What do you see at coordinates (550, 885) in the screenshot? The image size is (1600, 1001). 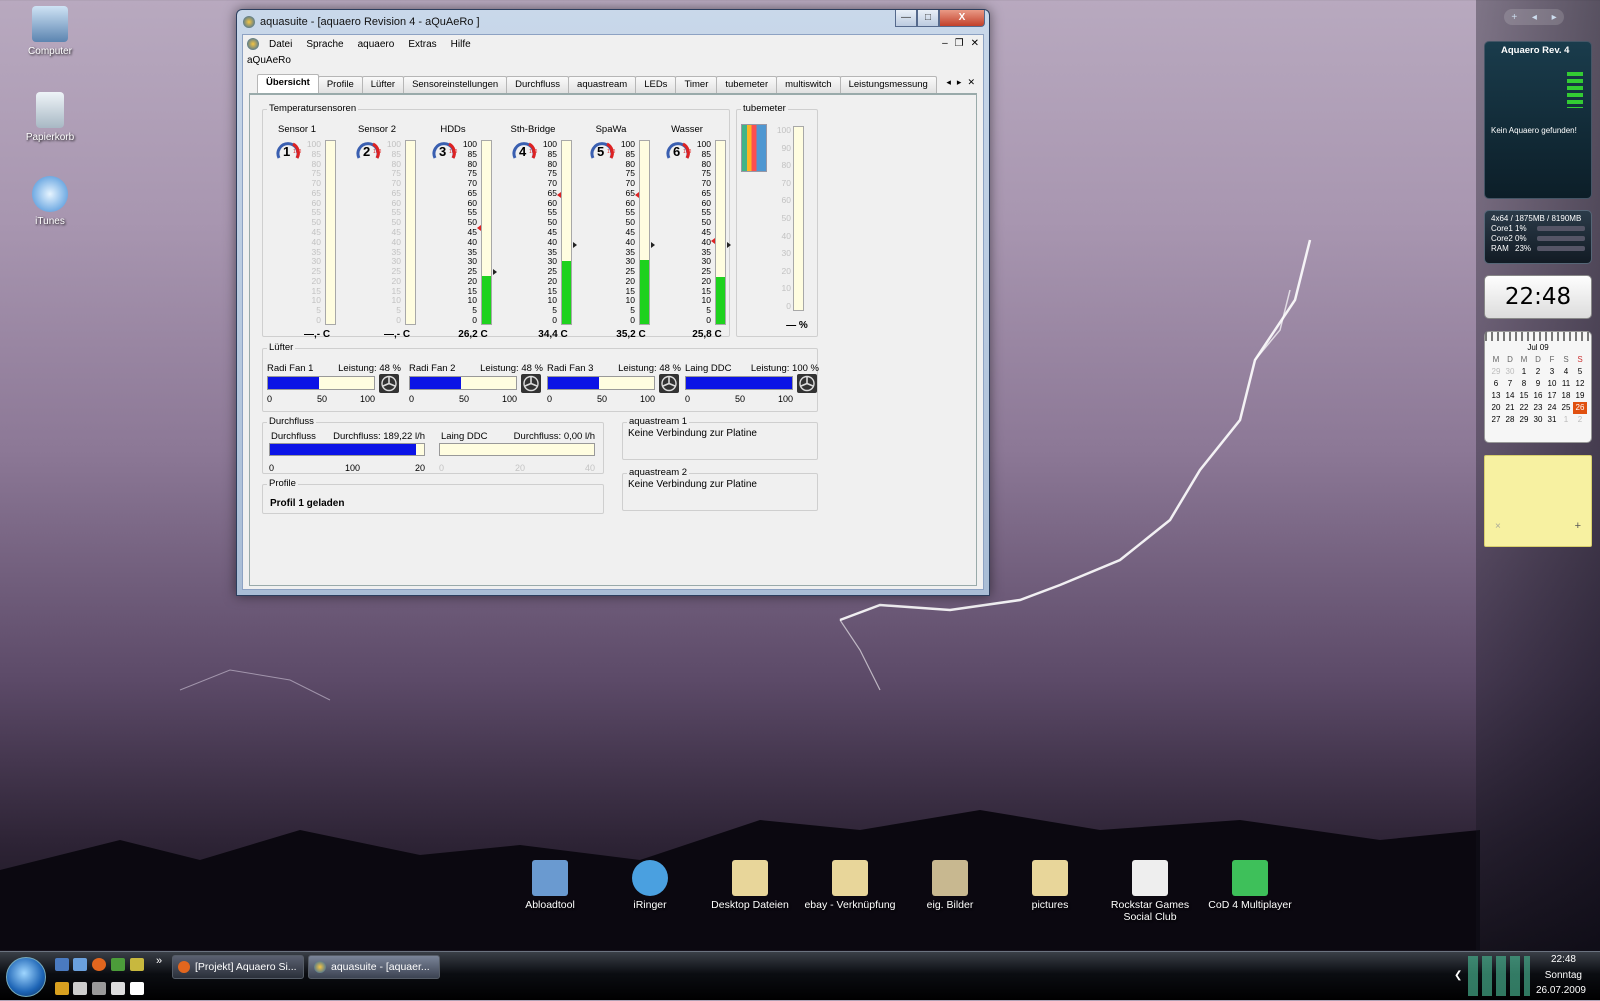 I see `desktop-shortcut: Abloadtool` at bounding box center [550, 885].